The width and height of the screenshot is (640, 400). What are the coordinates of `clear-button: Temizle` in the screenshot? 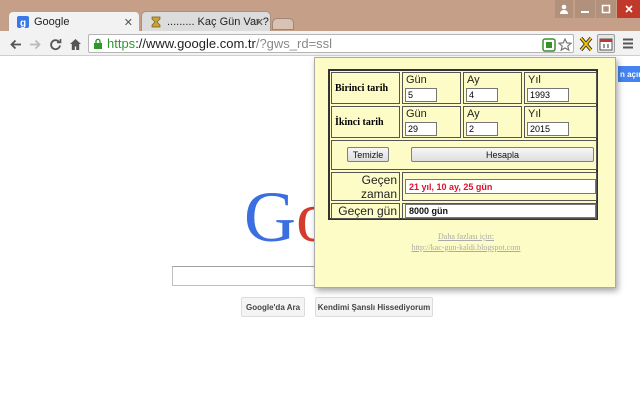 It's located at (368, 154).